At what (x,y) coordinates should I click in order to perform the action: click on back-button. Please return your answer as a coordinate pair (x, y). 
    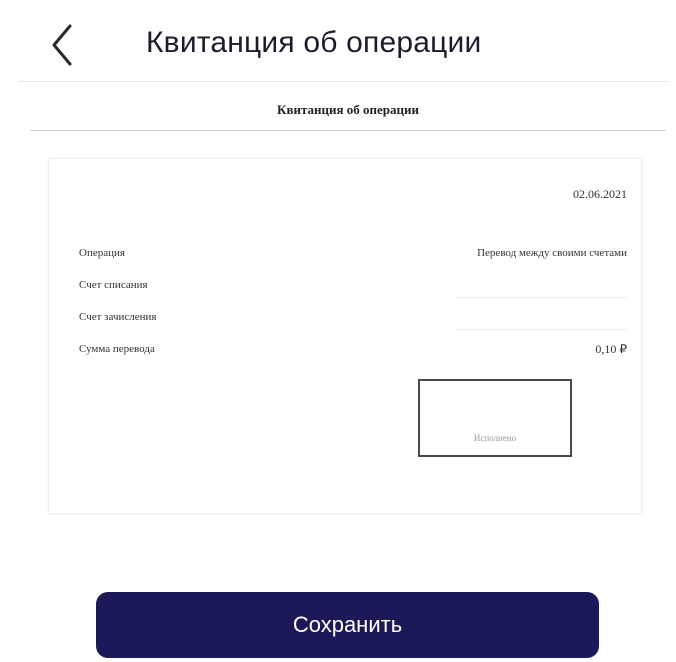
    Looking at the image, I should click on (66, 45).